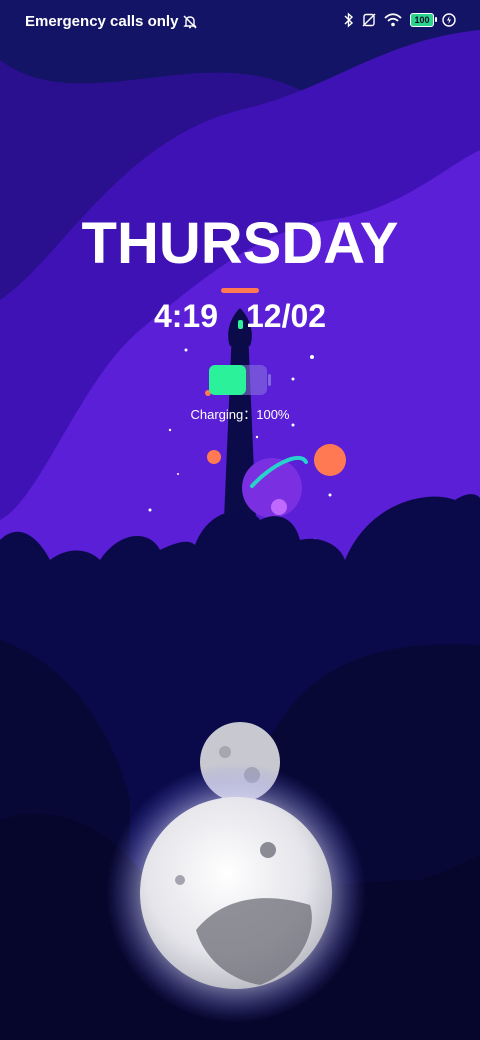 The height and width of the screenshot is (1040, 480). Describe the element at coordinates (102, 21) in the screenshot. I see `carrier-text: Emergency calls only` at that location.